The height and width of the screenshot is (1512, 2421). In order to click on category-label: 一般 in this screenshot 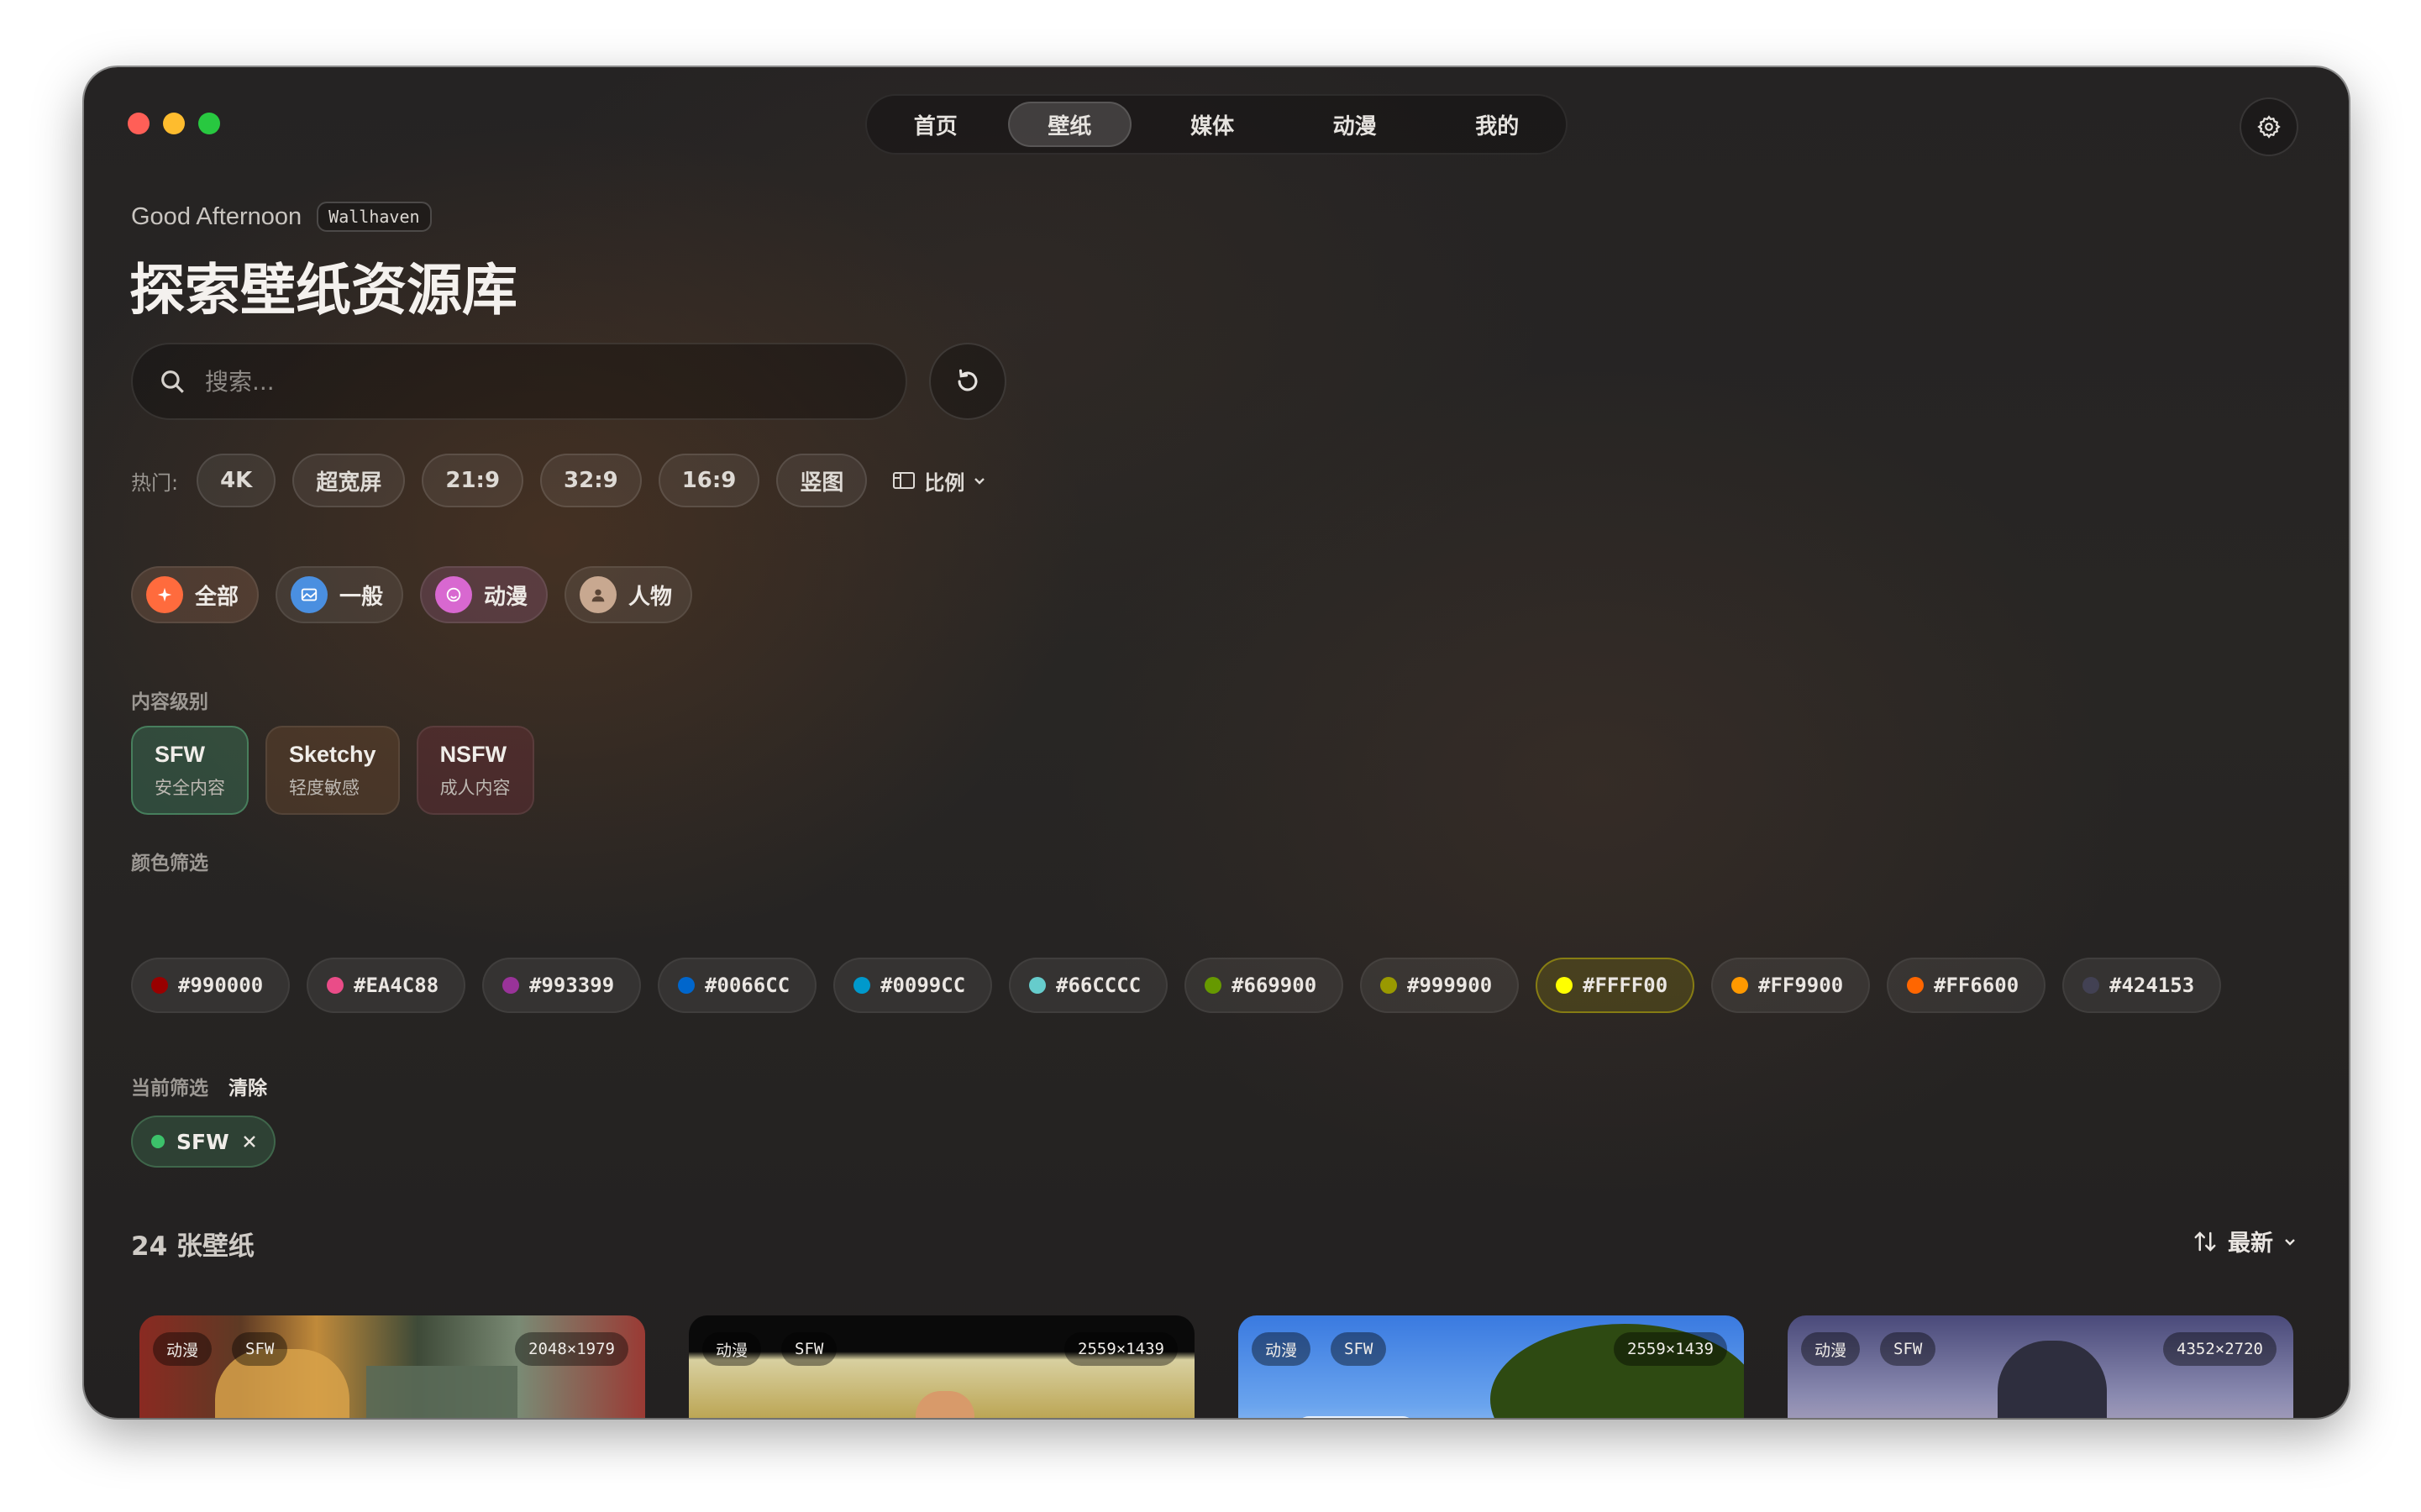, I will do `click(361, 597)`.